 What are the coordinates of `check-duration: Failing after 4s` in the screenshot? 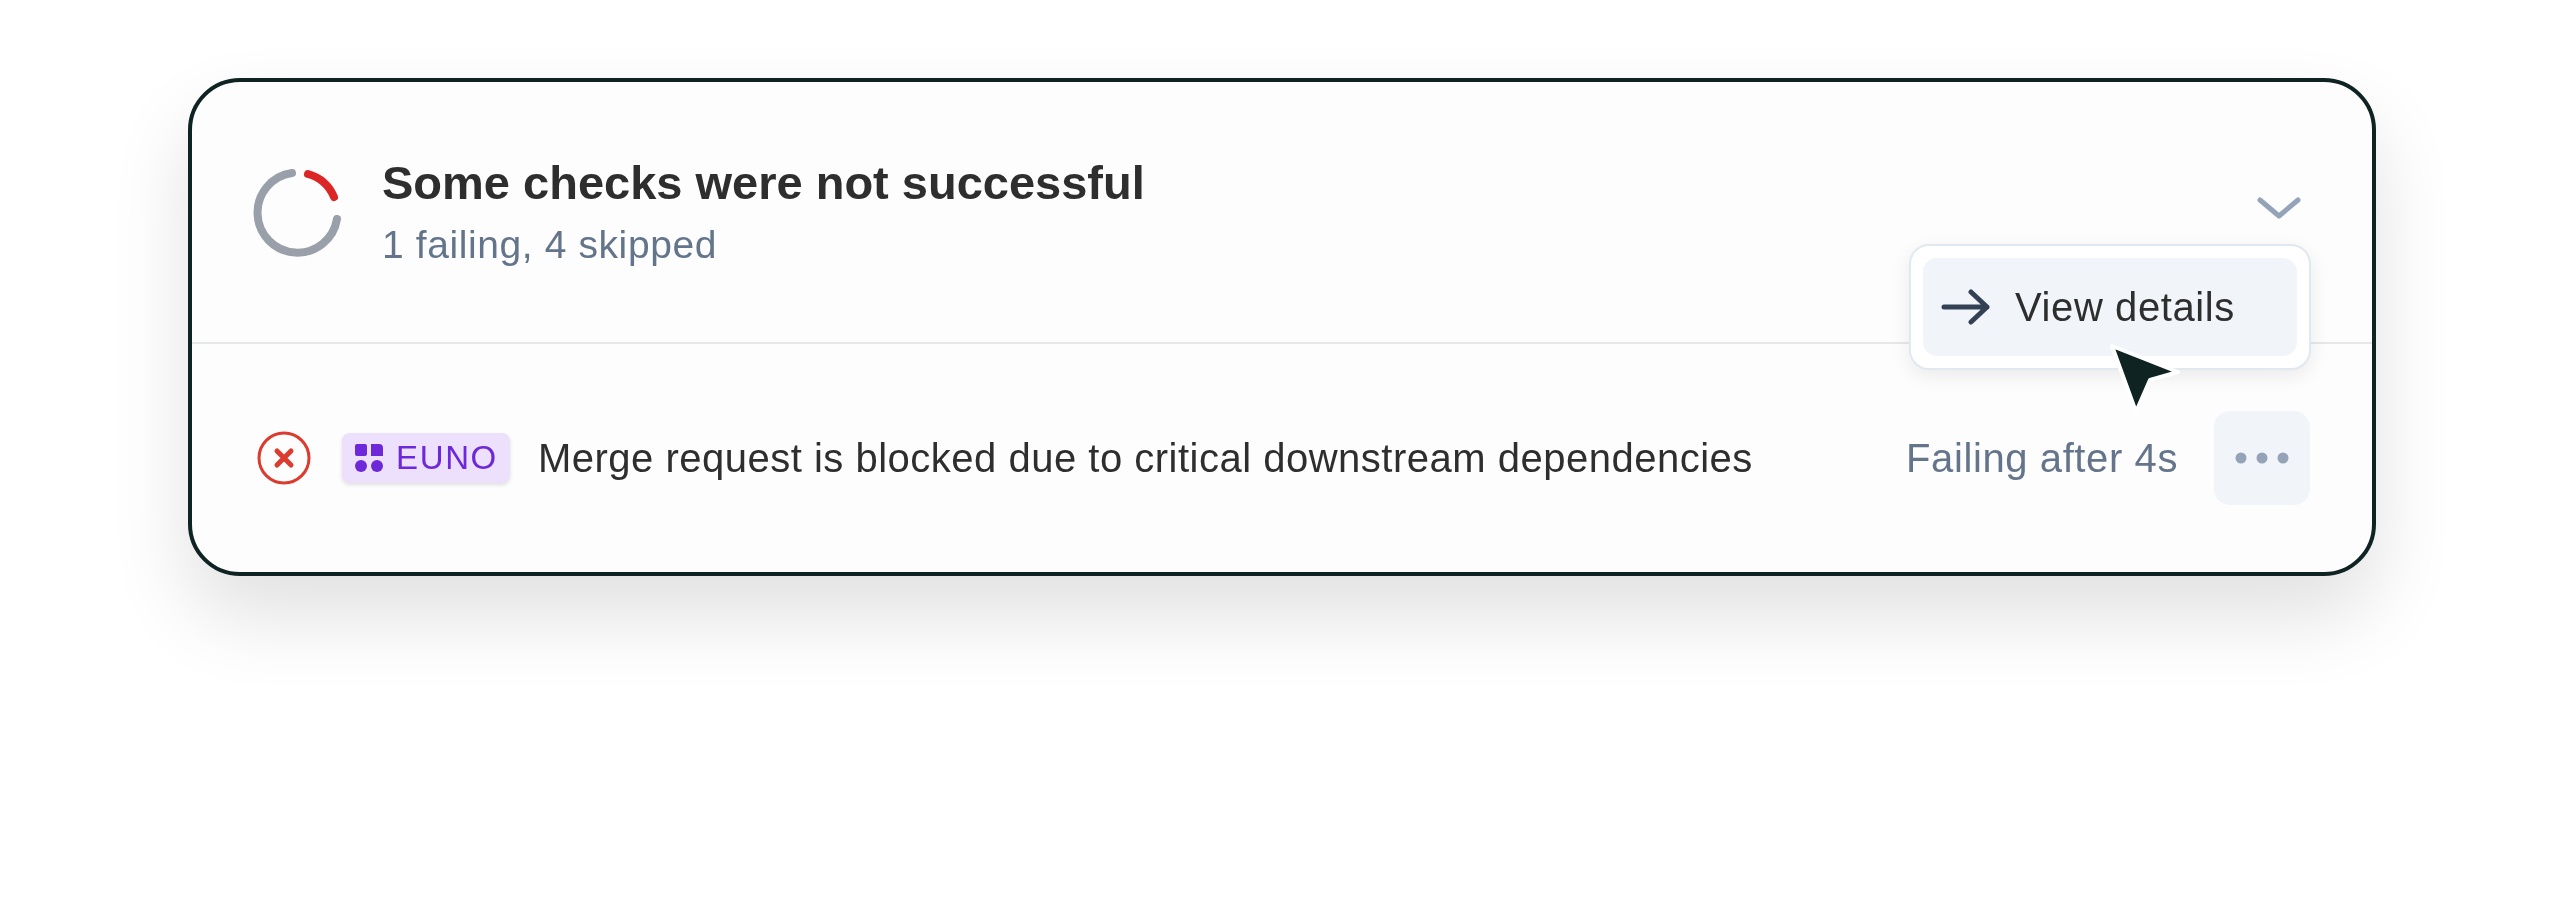 It's located at (2042, 458).